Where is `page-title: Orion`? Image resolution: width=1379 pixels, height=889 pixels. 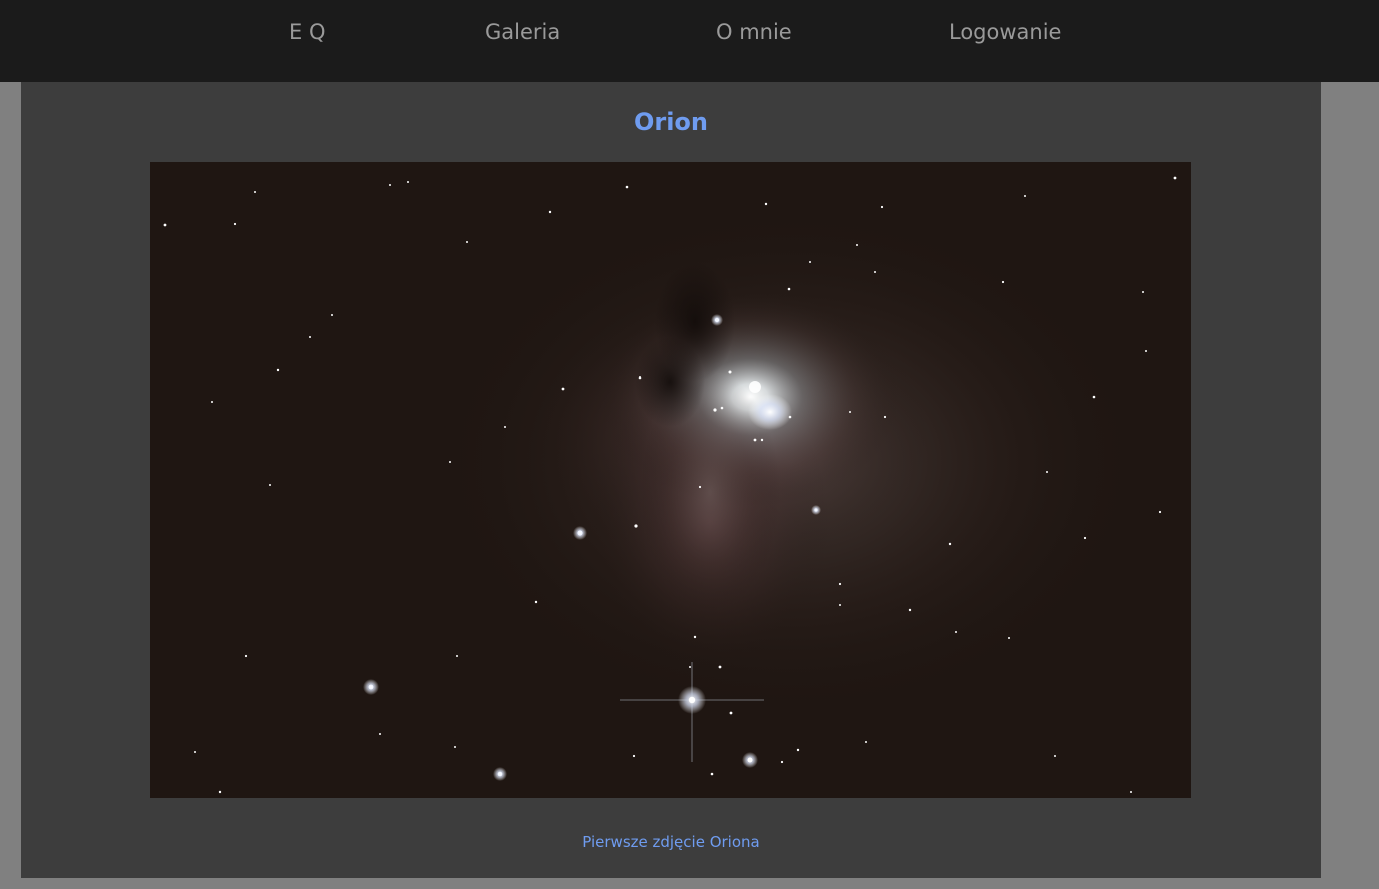
page-title: Orion is located at coordinates (671, 122).